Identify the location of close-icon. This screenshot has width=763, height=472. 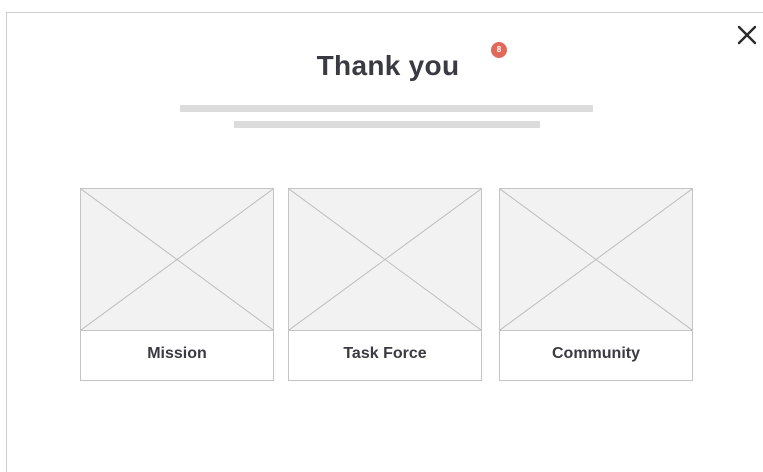
(747, 35).